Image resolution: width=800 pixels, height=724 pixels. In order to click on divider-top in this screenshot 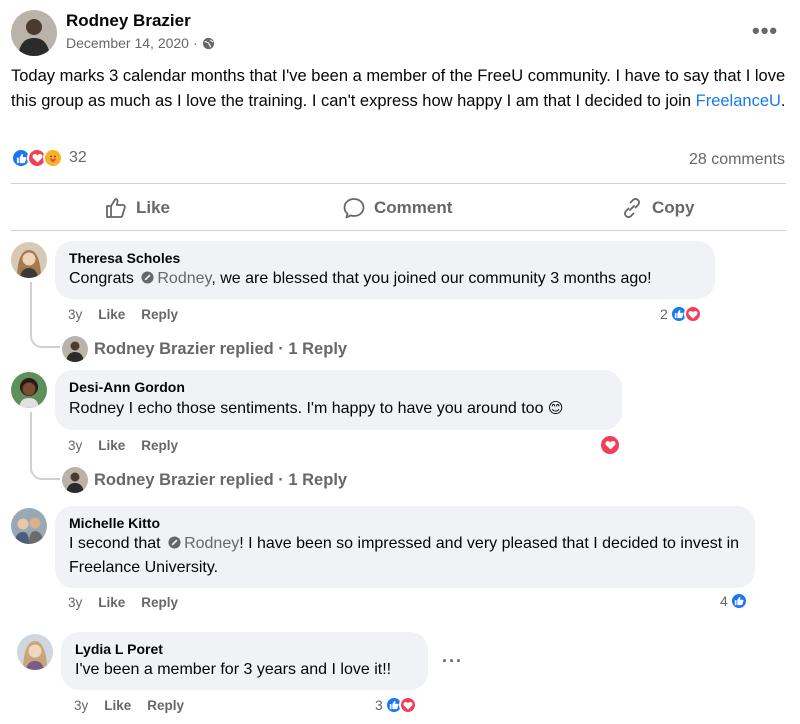, I will do `click(398, 183)`.